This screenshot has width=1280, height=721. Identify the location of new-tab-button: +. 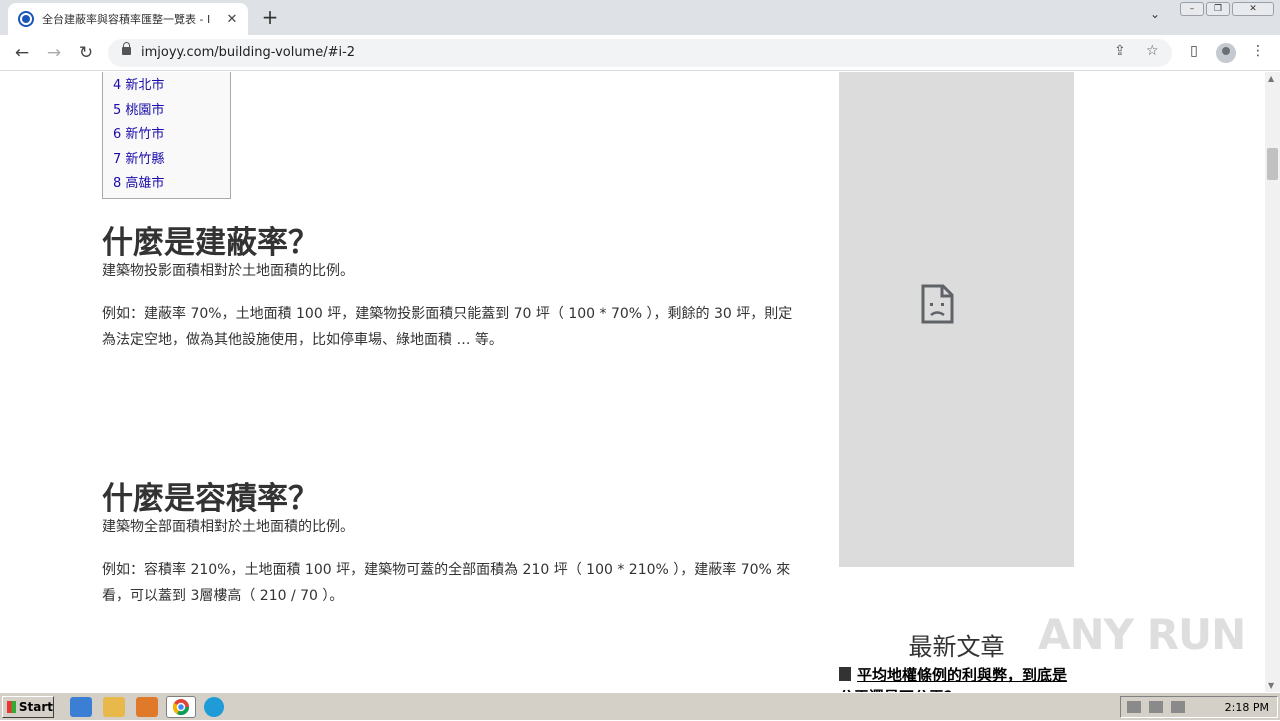
(270, 17).